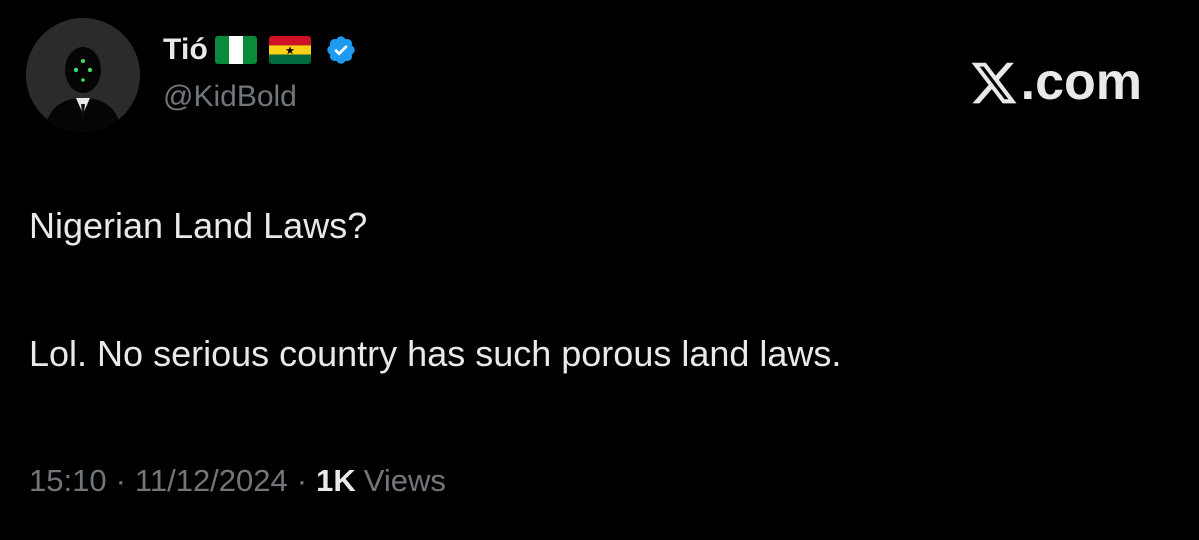  Describe the element at coordinates (211, 481) in the screenshot. I see `post-date: 11/12/2024` at that location.